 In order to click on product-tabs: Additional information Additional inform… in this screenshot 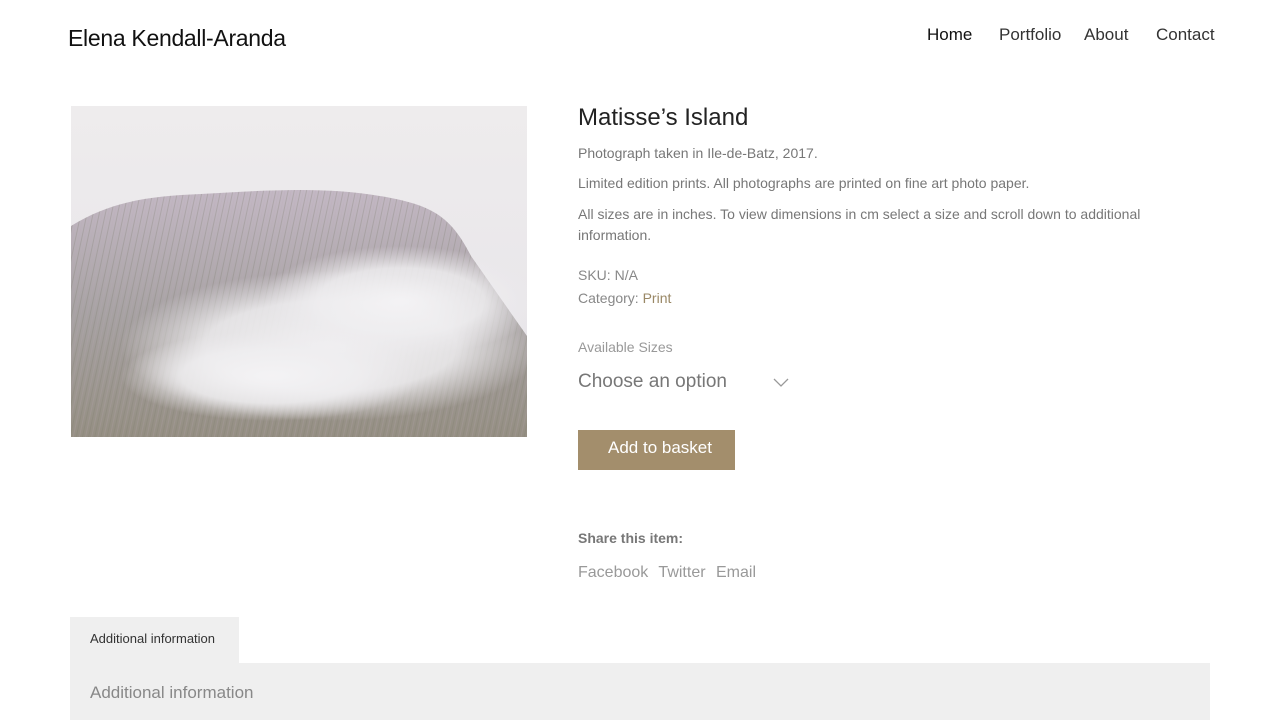, I will do `click(640, 668)`.